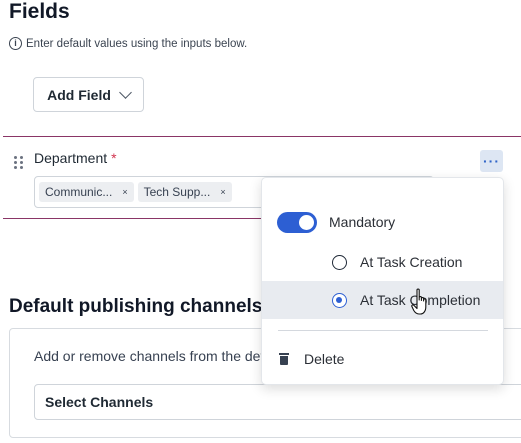 The width and height of the screenshot is (521, 443). What do you see at coordinates (71, 158) in the screenshot?
I see `field-label-text: Department` at bounding box center [71, 158].